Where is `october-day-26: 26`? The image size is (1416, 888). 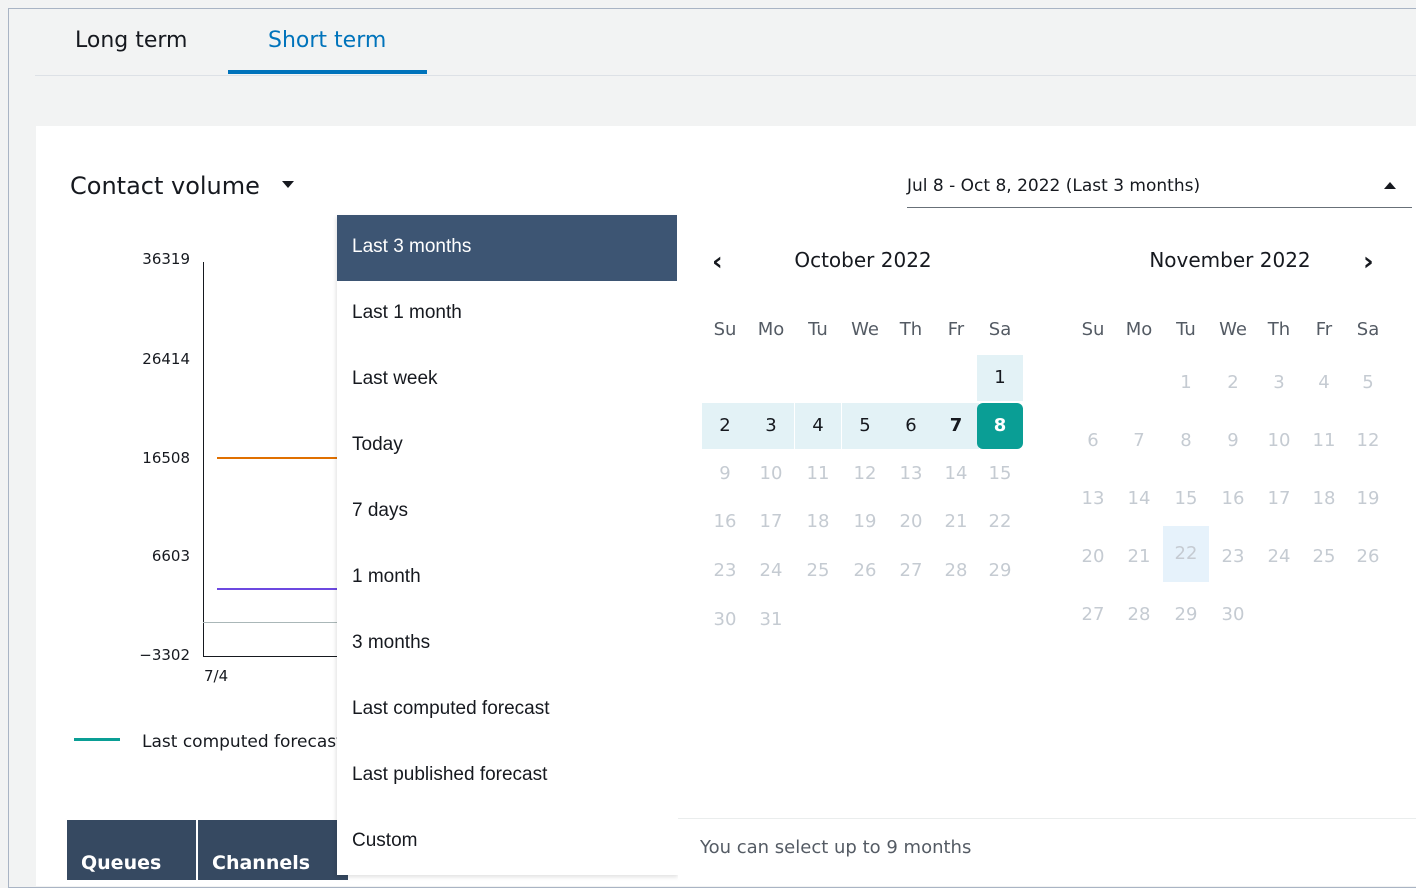
october-day-26: 26 is located at coordinates (865, 571).